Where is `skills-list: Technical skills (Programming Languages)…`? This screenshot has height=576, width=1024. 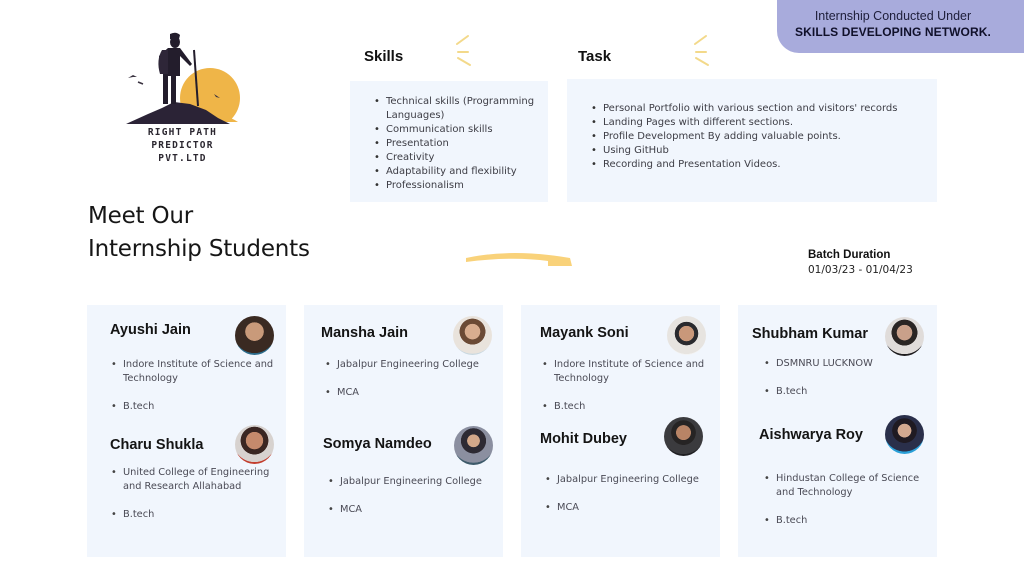 skills-list: Technical skills (Programming Languages)… is located at coordinates (457, 144).